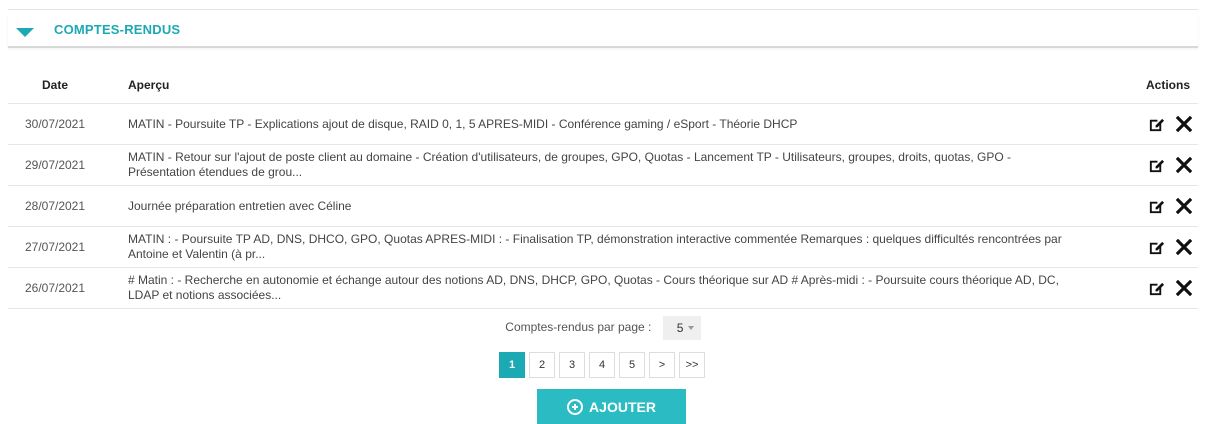  Describe the element at coordinates (622, 406) in the screenshot. I see `add-button-label: AJOUTER` at that location.